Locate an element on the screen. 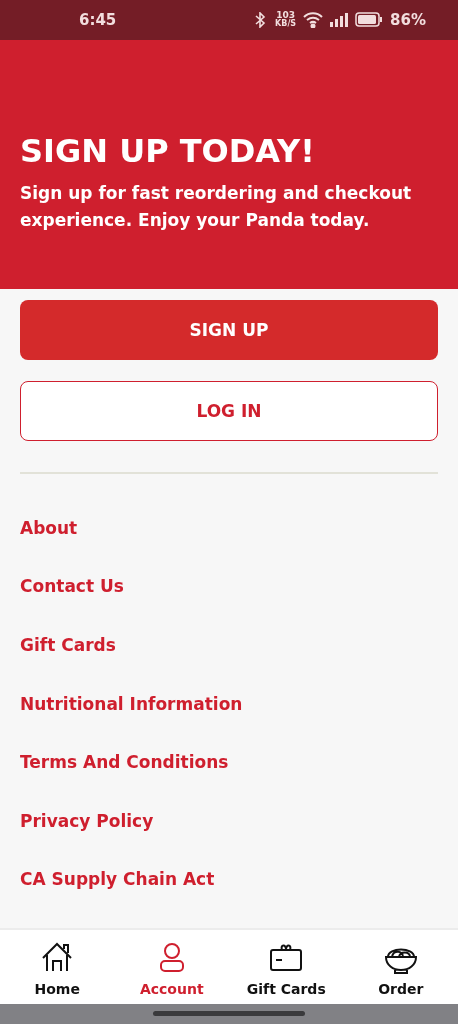  status-time: 6:45 is located at coordinates (98, 19).